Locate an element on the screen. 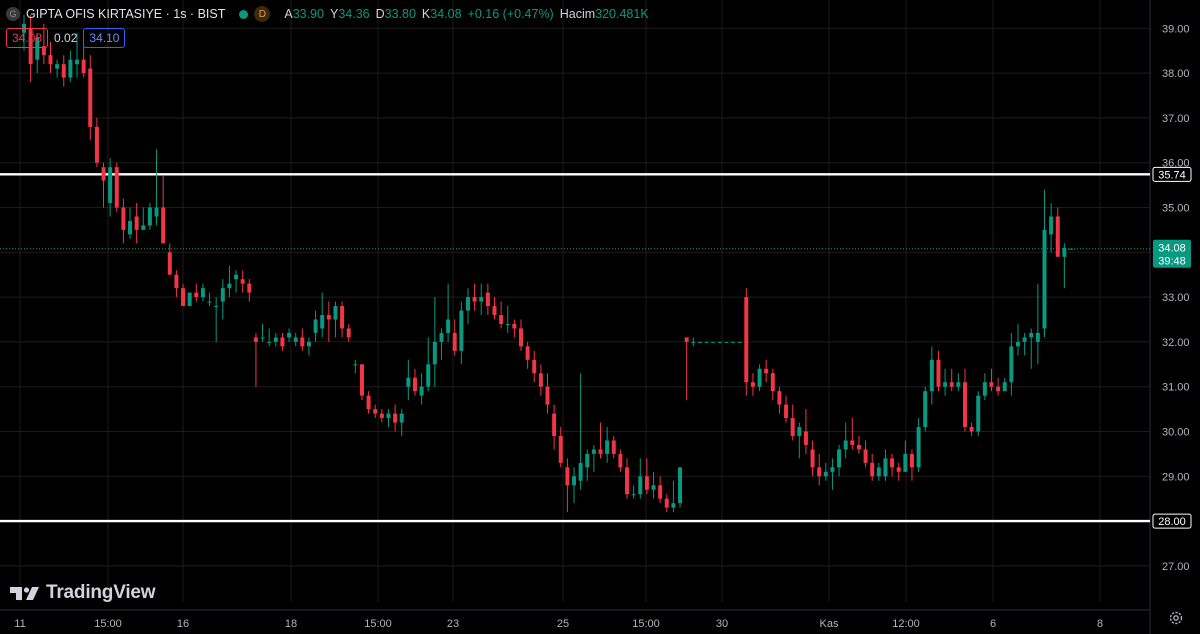 The height and width of the screenshot is (634, 1200). y-tick-label: 30.00 is located at coordinates (1176, 433).